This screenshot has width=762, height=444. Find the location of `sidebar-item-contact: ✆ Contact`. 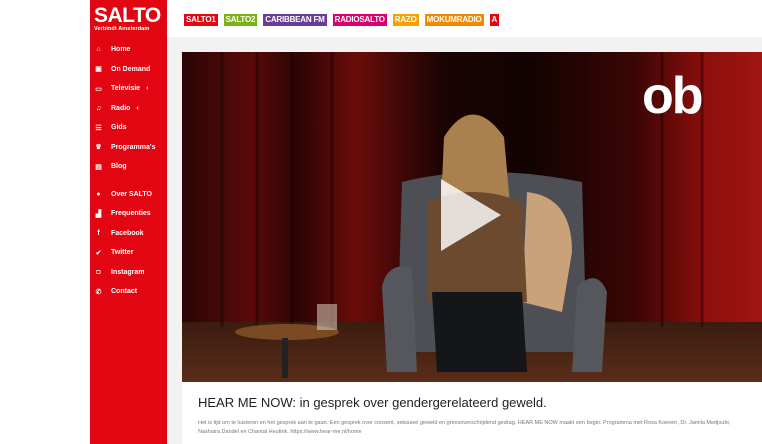

sidebar-item-contact: ✆ Contact is located at coordinates (128, 292).